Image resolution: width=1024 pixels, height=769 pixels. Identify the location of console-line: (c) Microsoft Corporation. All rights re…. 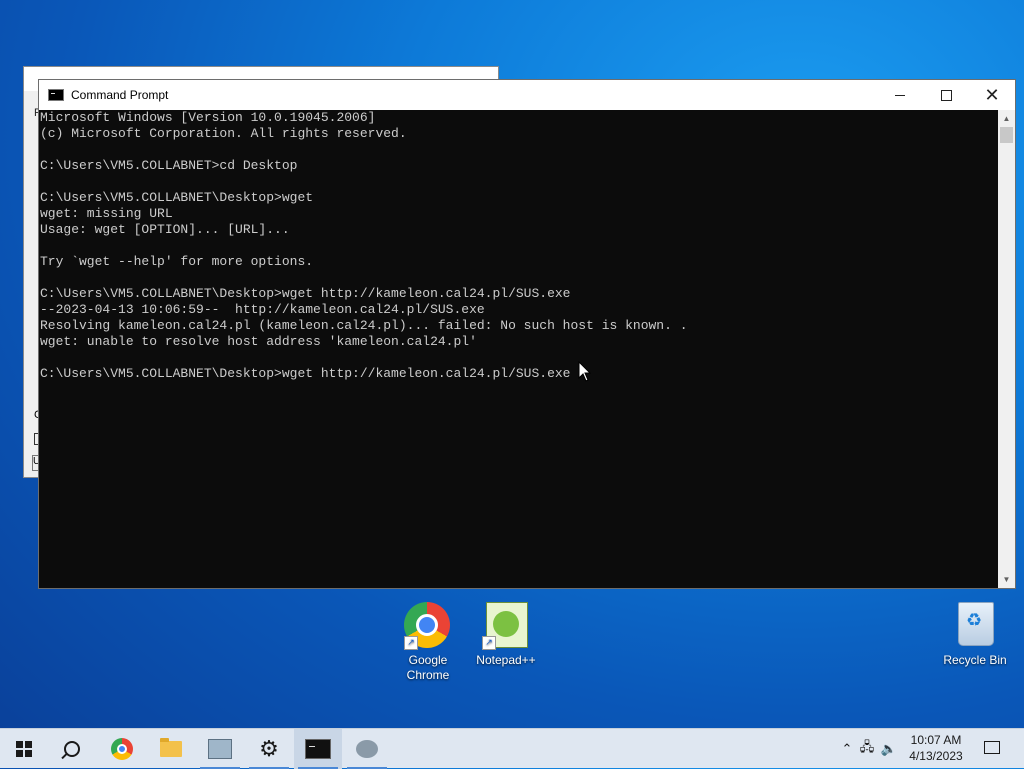
(223, 133).